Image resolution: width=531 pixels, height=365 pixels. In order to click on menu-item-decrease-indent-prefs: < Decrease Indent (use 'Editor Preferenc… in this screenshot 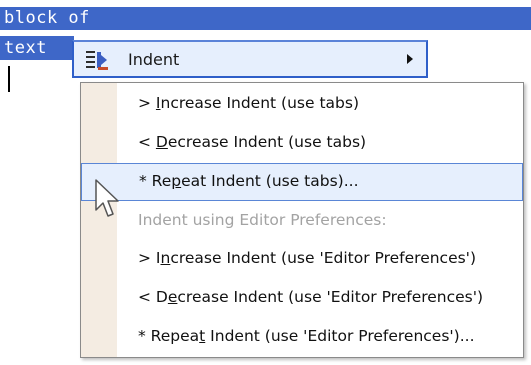, I will do `click(302, 298)`.